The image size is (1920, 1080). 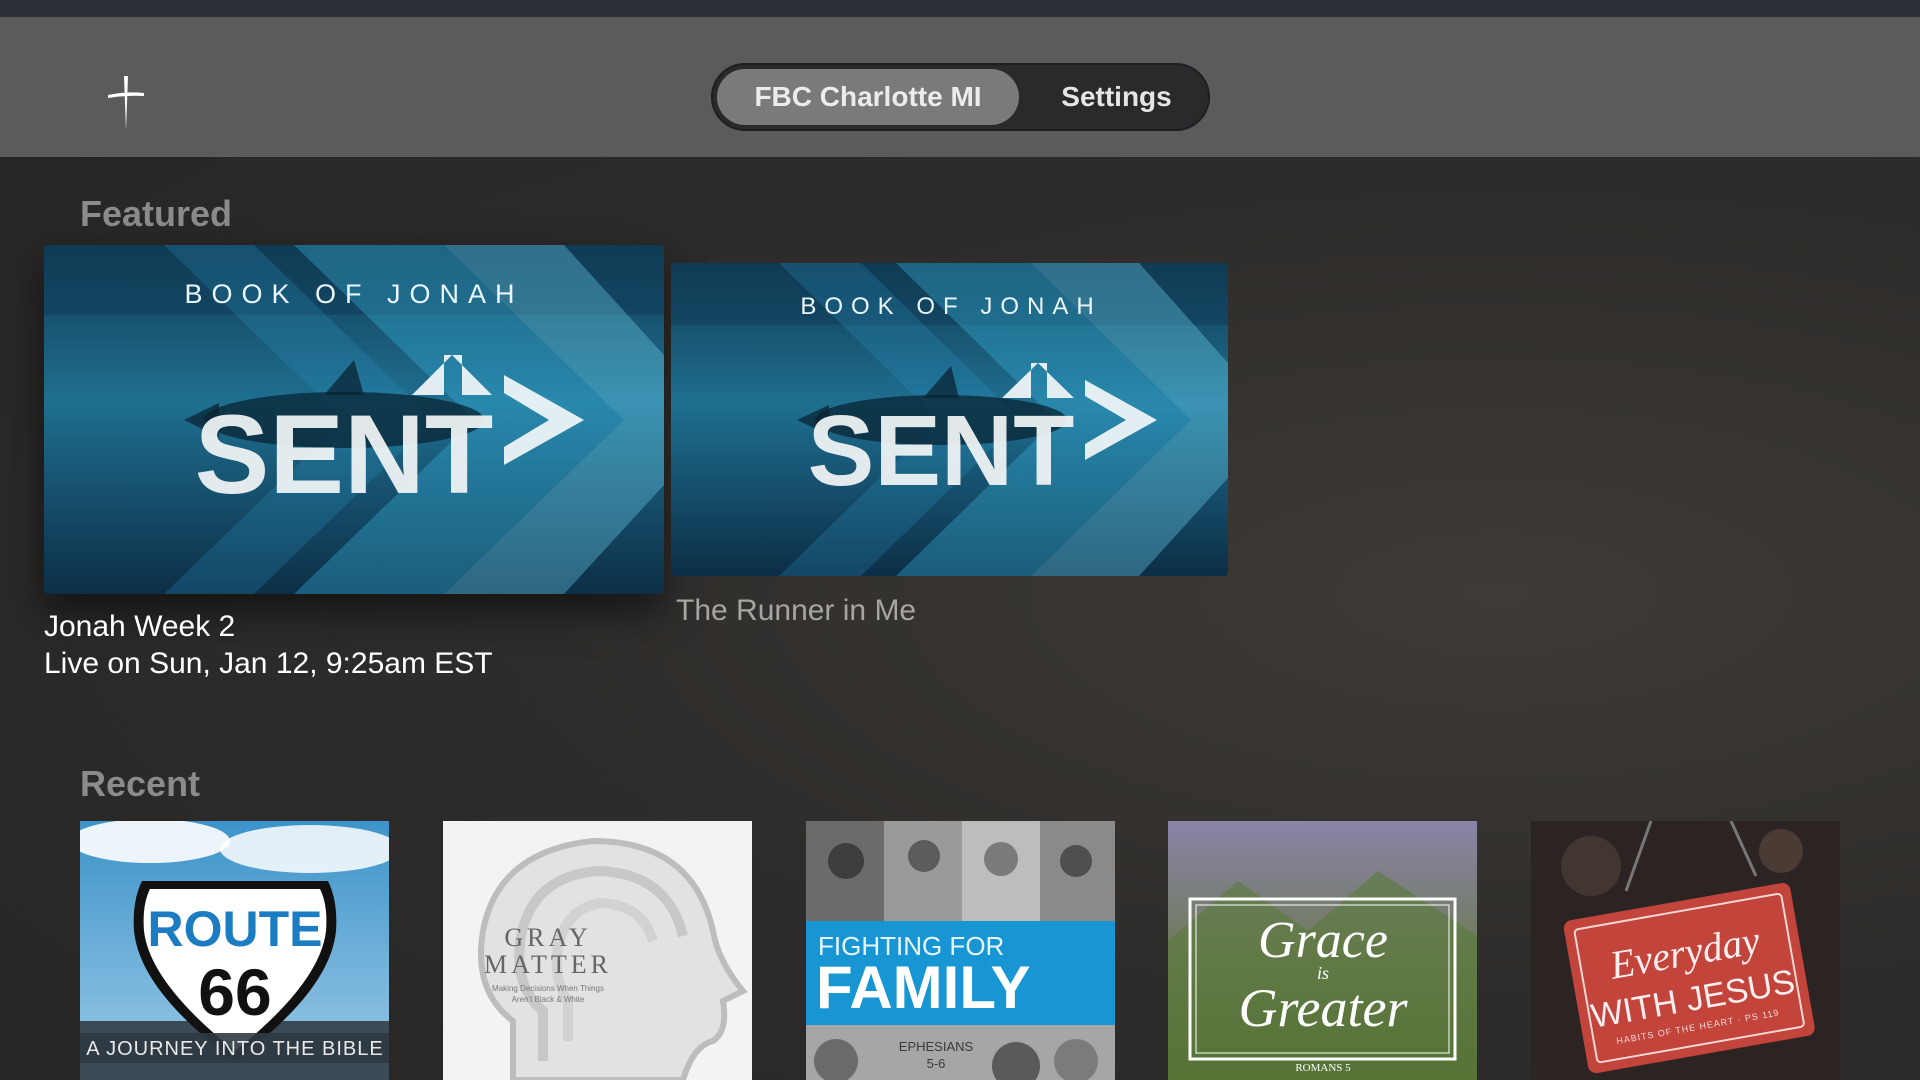 What do you see at coordinates (1116, 97) in the screenshot?
I see `tab-settings: Settings` at bounding box center [1116, 97].